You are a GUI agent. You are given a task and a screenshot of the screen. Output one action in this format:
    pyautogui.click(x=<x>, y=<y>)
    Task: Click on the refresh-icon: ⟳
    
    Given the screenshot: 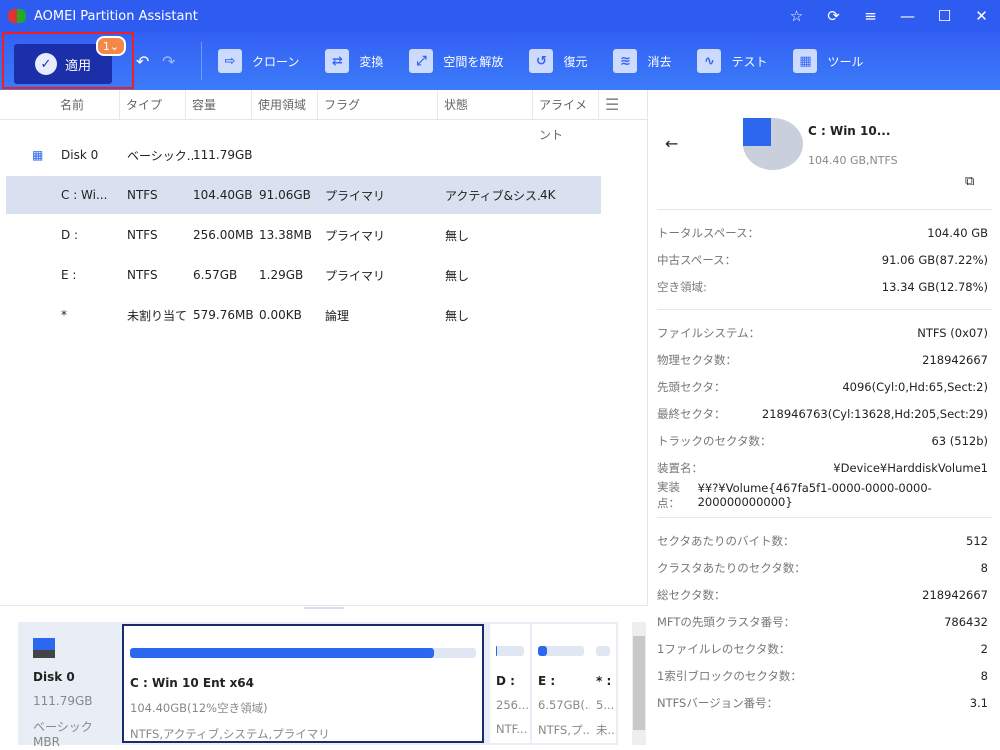 What is the action you would take?
    pyautogui.click(x=833, y=16)
    